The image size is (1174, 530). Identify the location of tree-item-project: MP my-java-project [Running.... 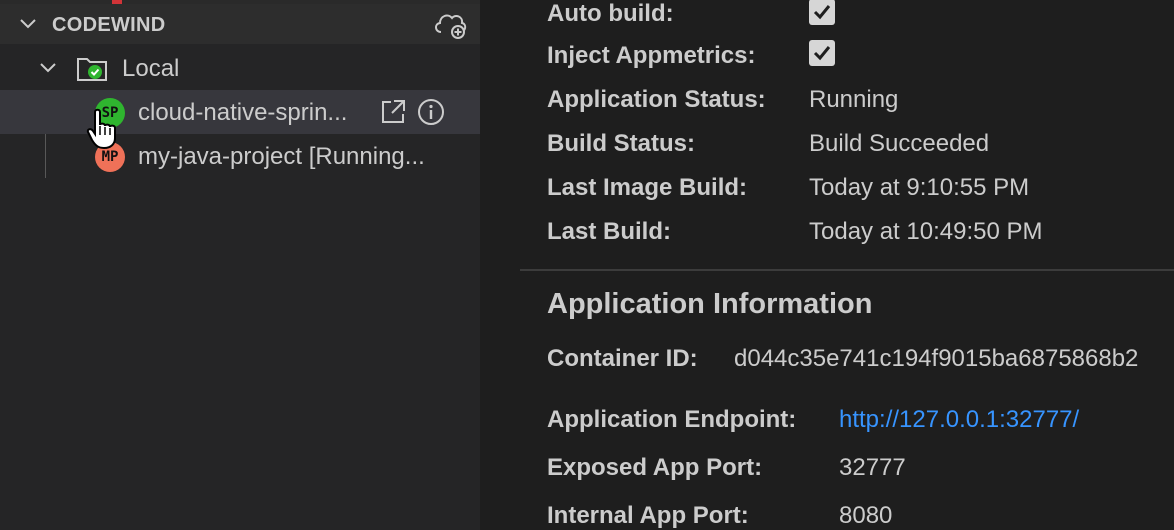
(240, 156).